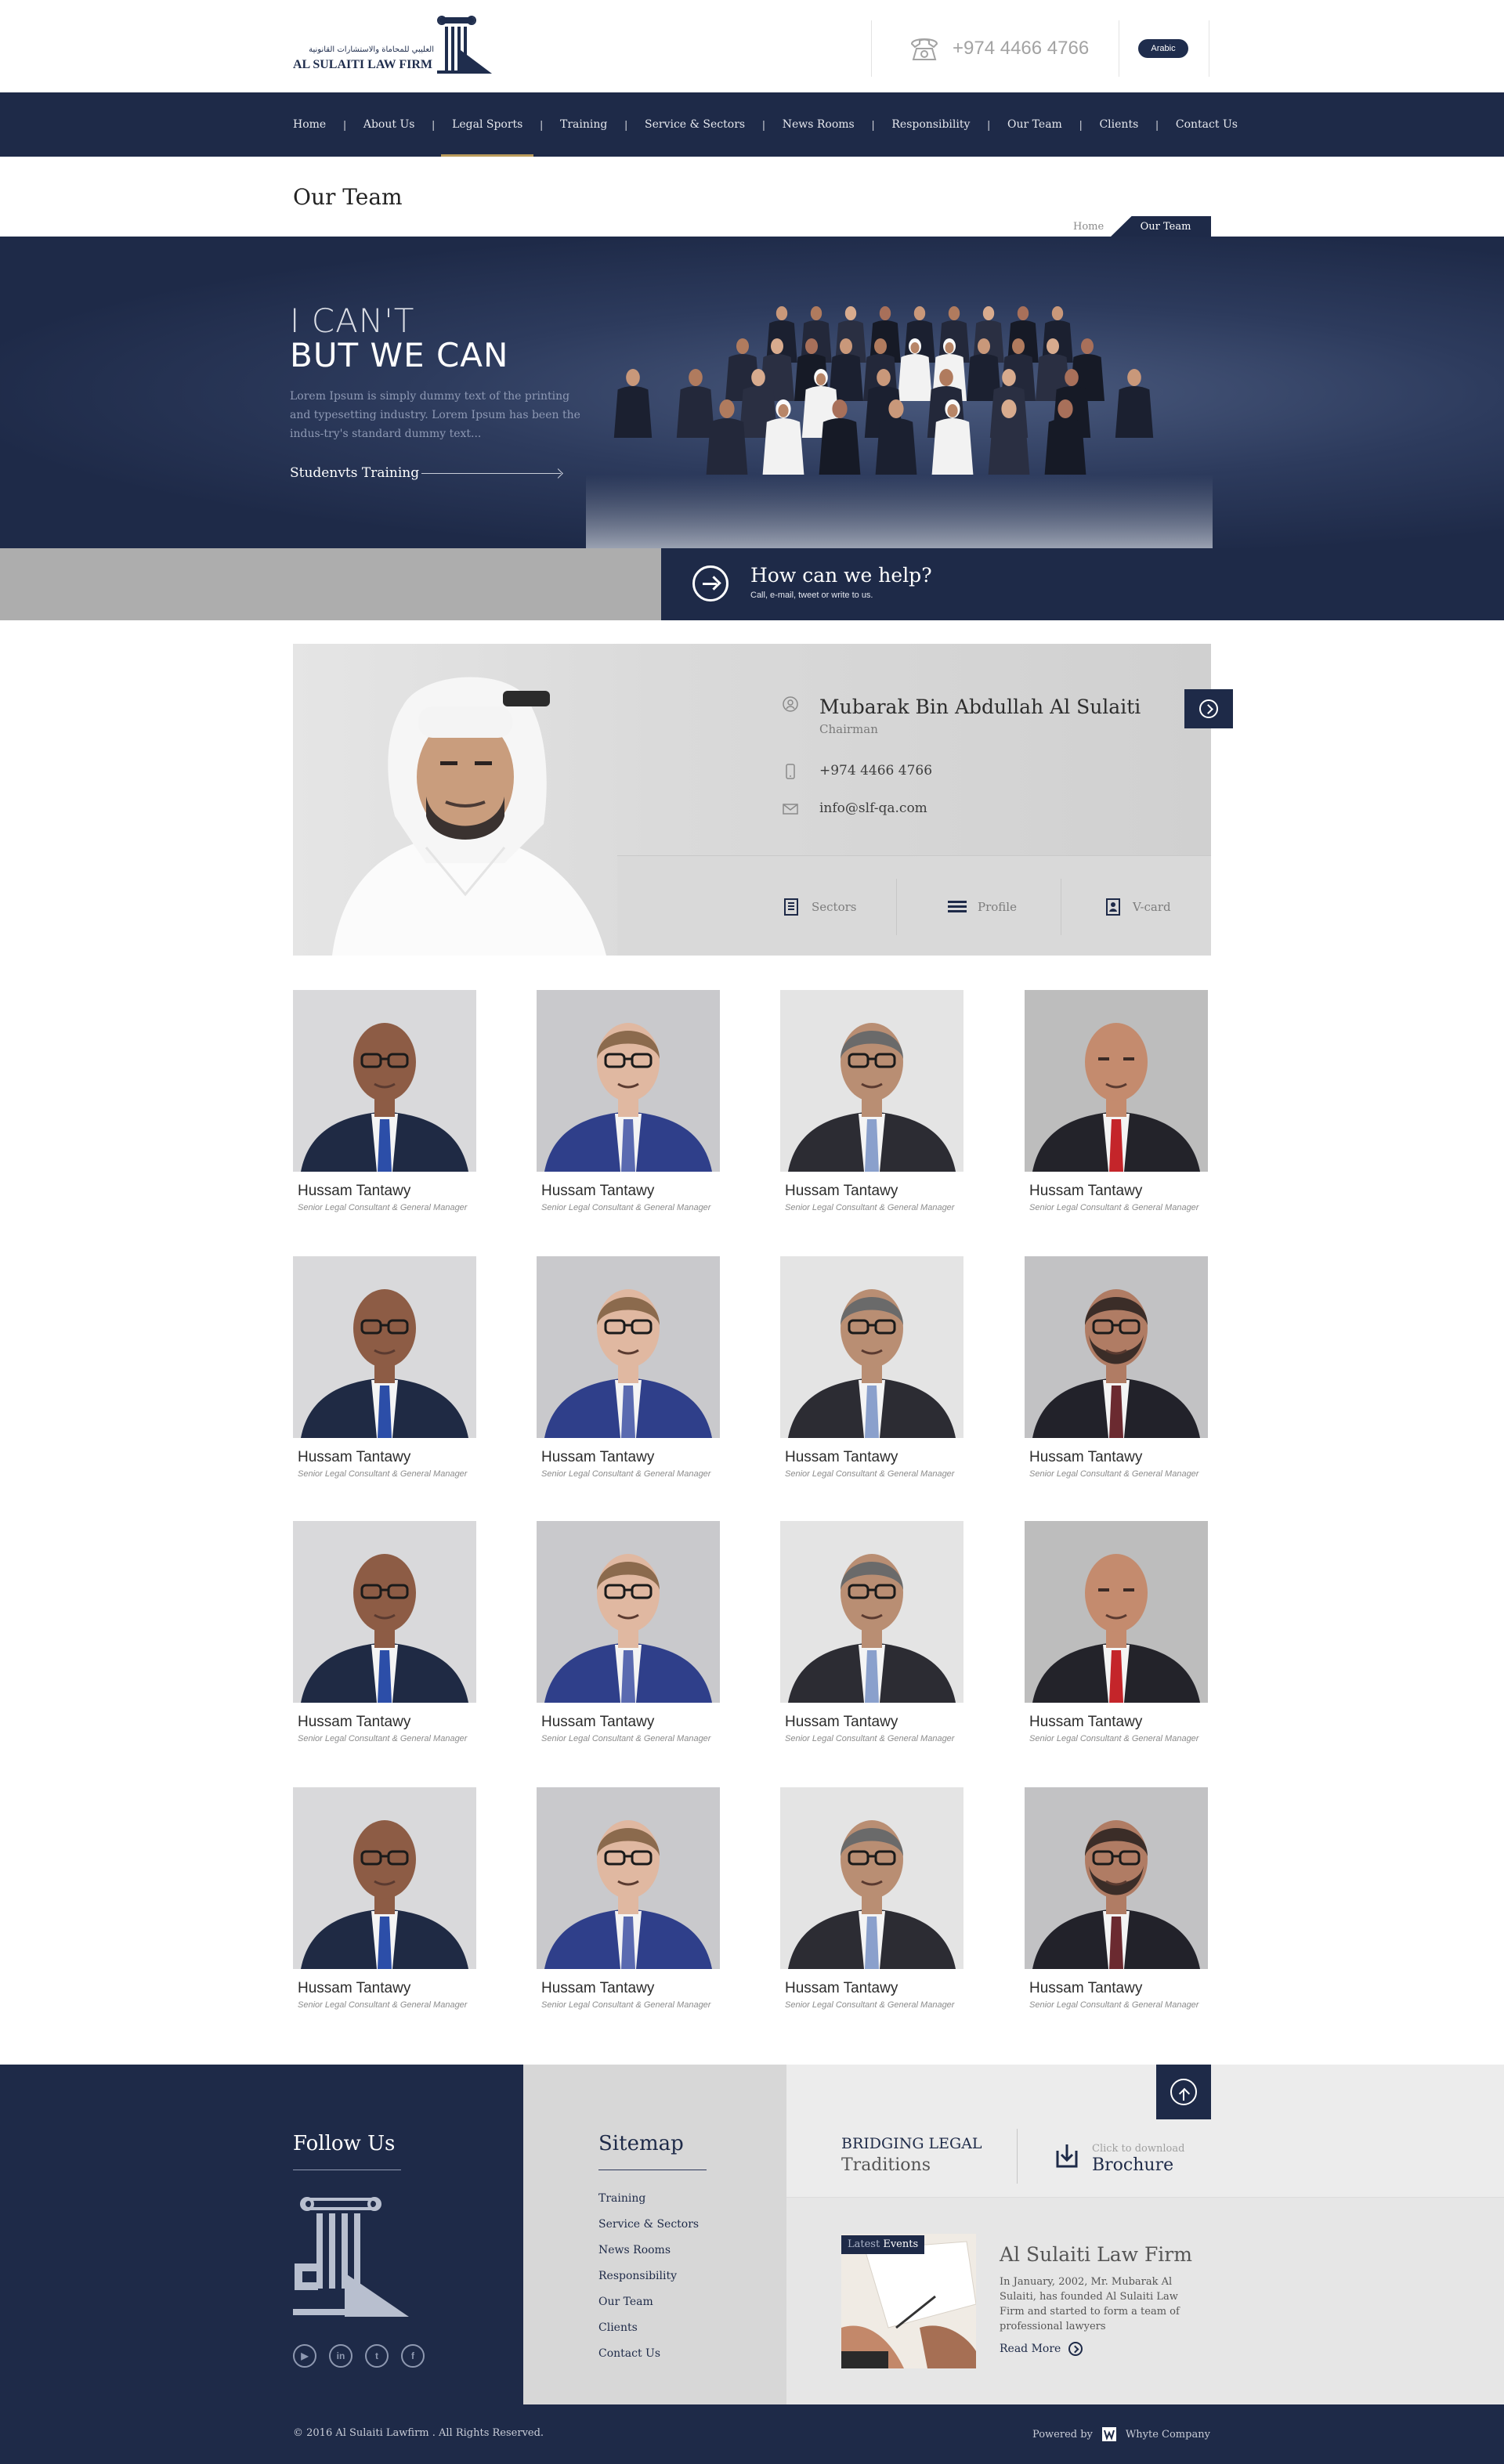 Image resolution: width=1504 pixels, height=2464 pixels. Describe the element at coordinates (649, 2254) in the screenshot. I see `sitemap-link: News Rooms` at that location.